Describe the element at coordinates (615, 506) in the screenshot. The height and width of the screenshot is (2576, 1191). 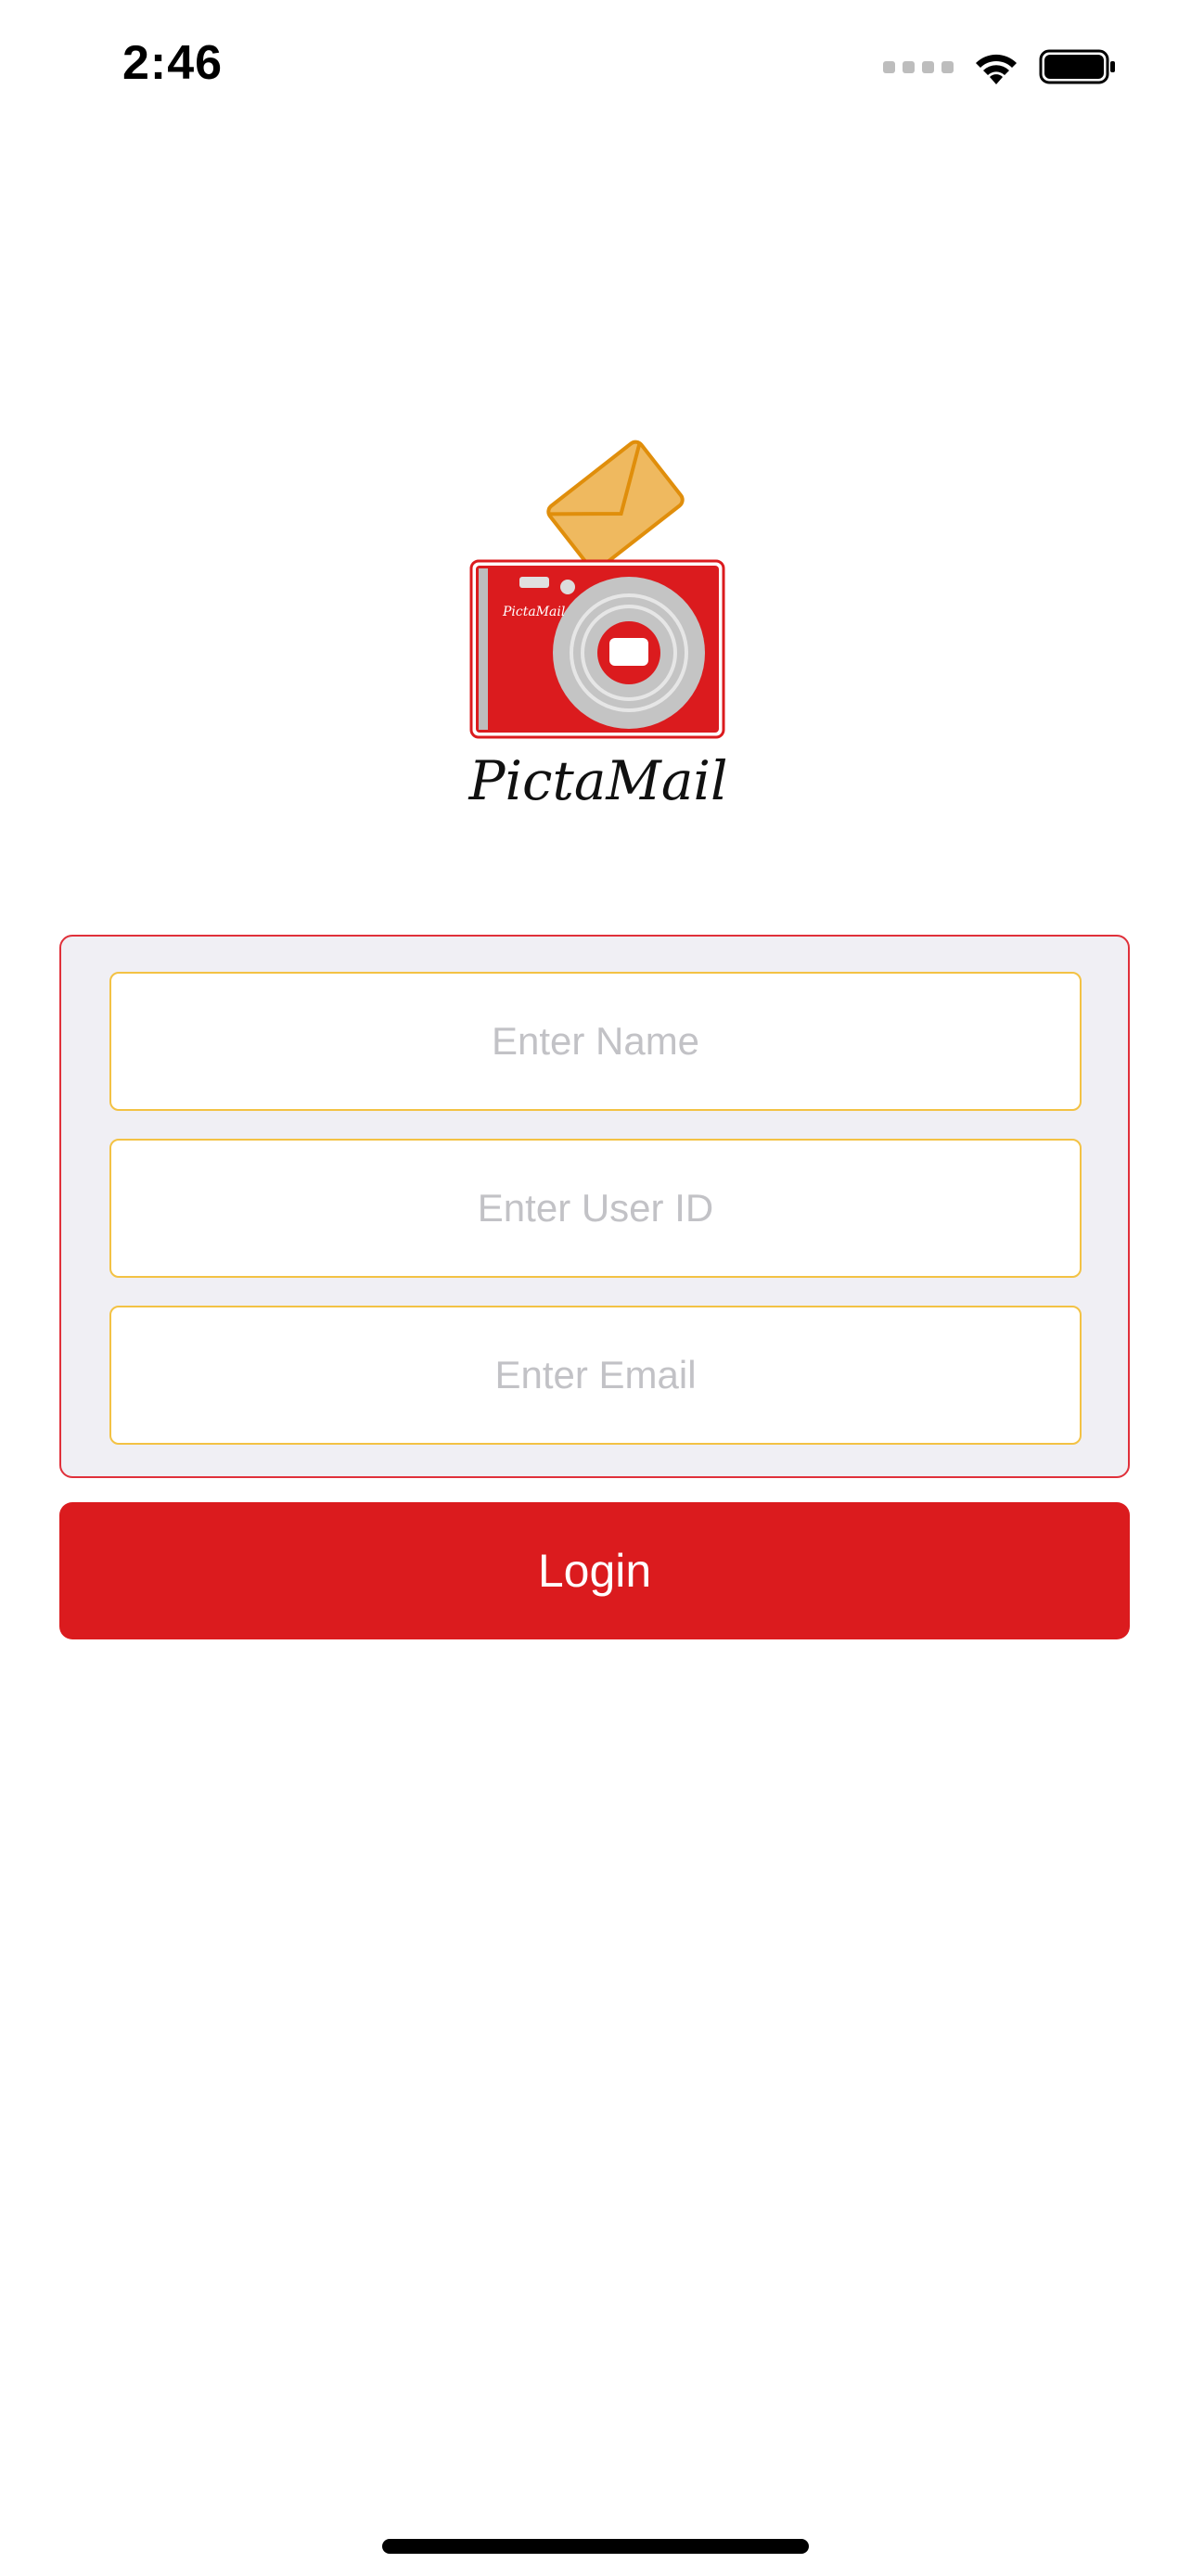
I see `envelope-icon` at that location.